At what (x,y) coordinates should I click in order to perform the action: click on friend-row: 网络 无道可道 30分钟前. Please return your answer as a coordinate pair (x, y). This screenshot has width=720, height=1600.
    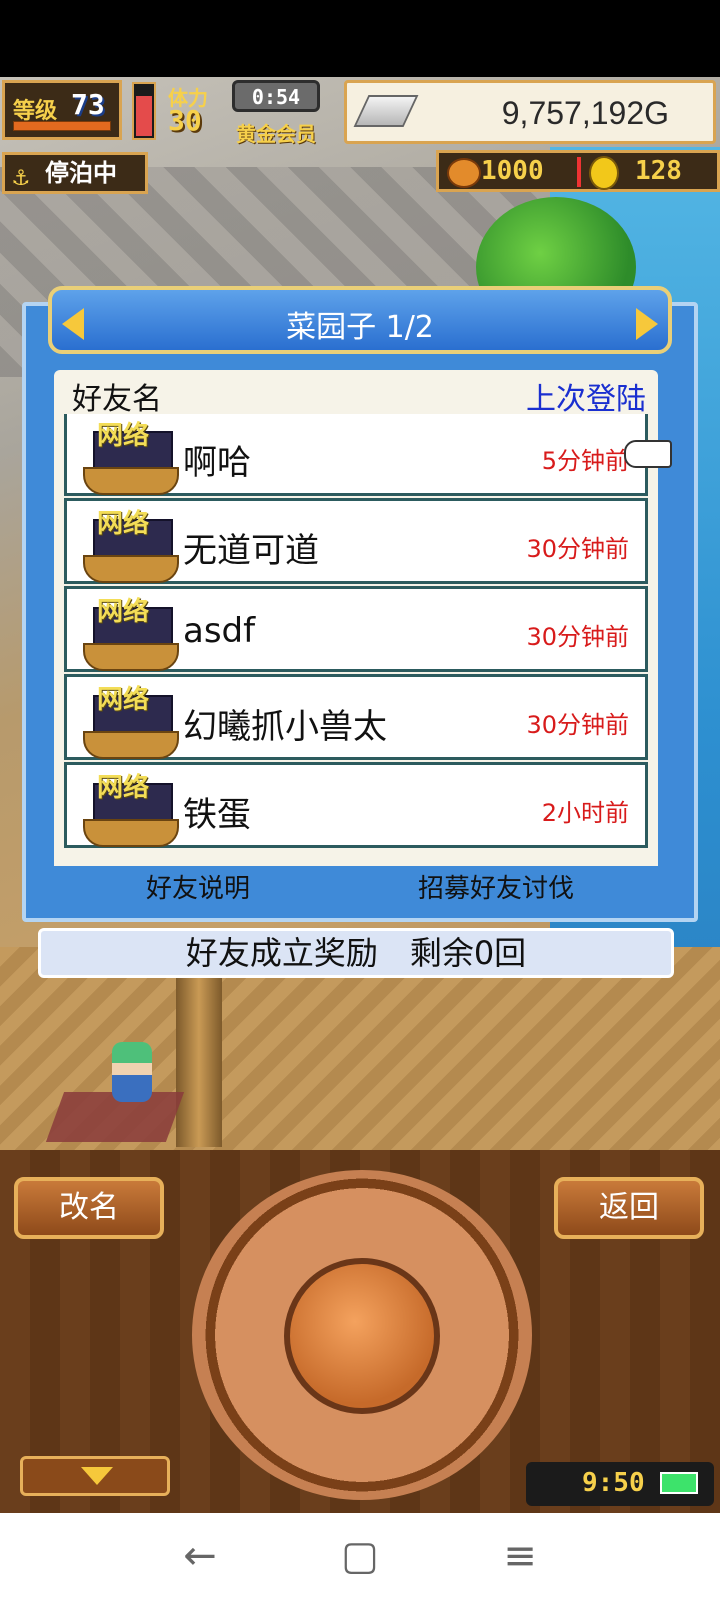
    Looking at the image, I should click on (356, 541).